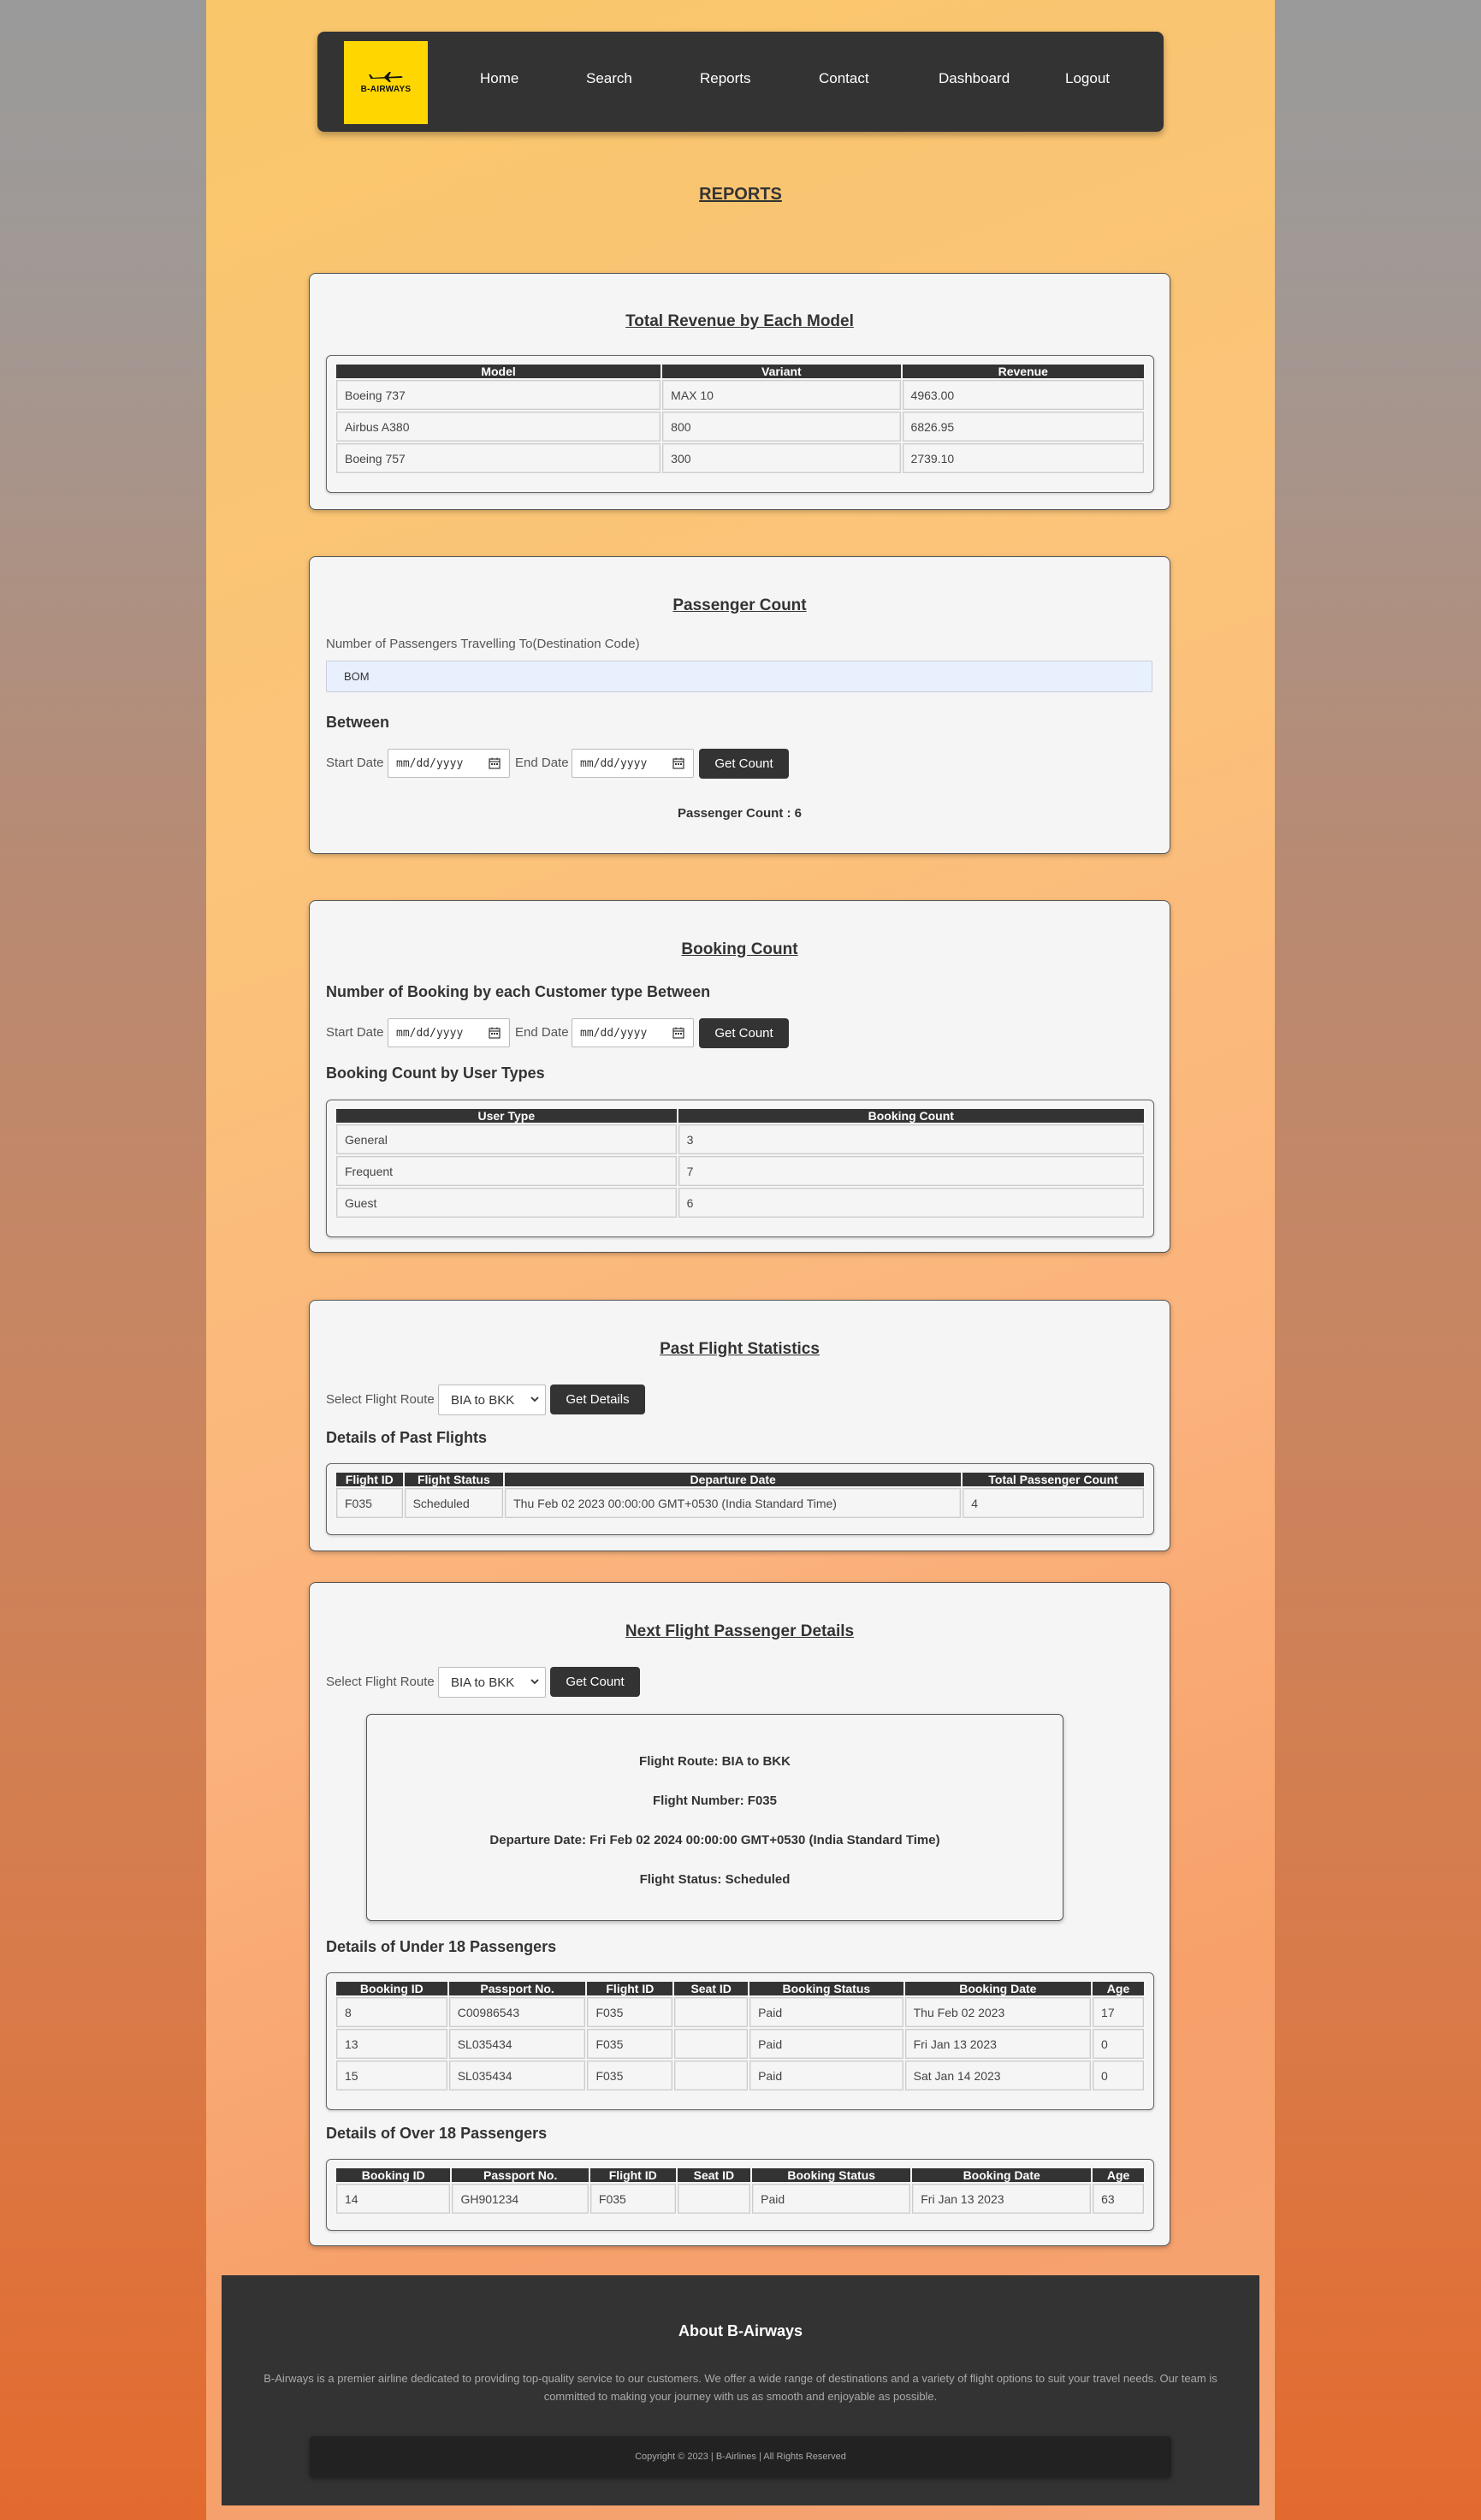  What do you see at coordinates (1119, 2012) in the screenshot?
I see `table-cell: 17` at bounding box center [1119, 2012].